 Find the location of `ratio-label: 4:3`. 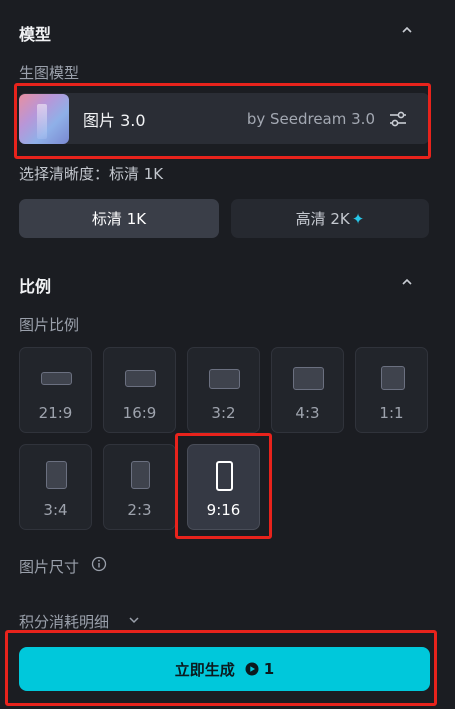

ratio-label: 4:3 is located at coordinates (307, 413).